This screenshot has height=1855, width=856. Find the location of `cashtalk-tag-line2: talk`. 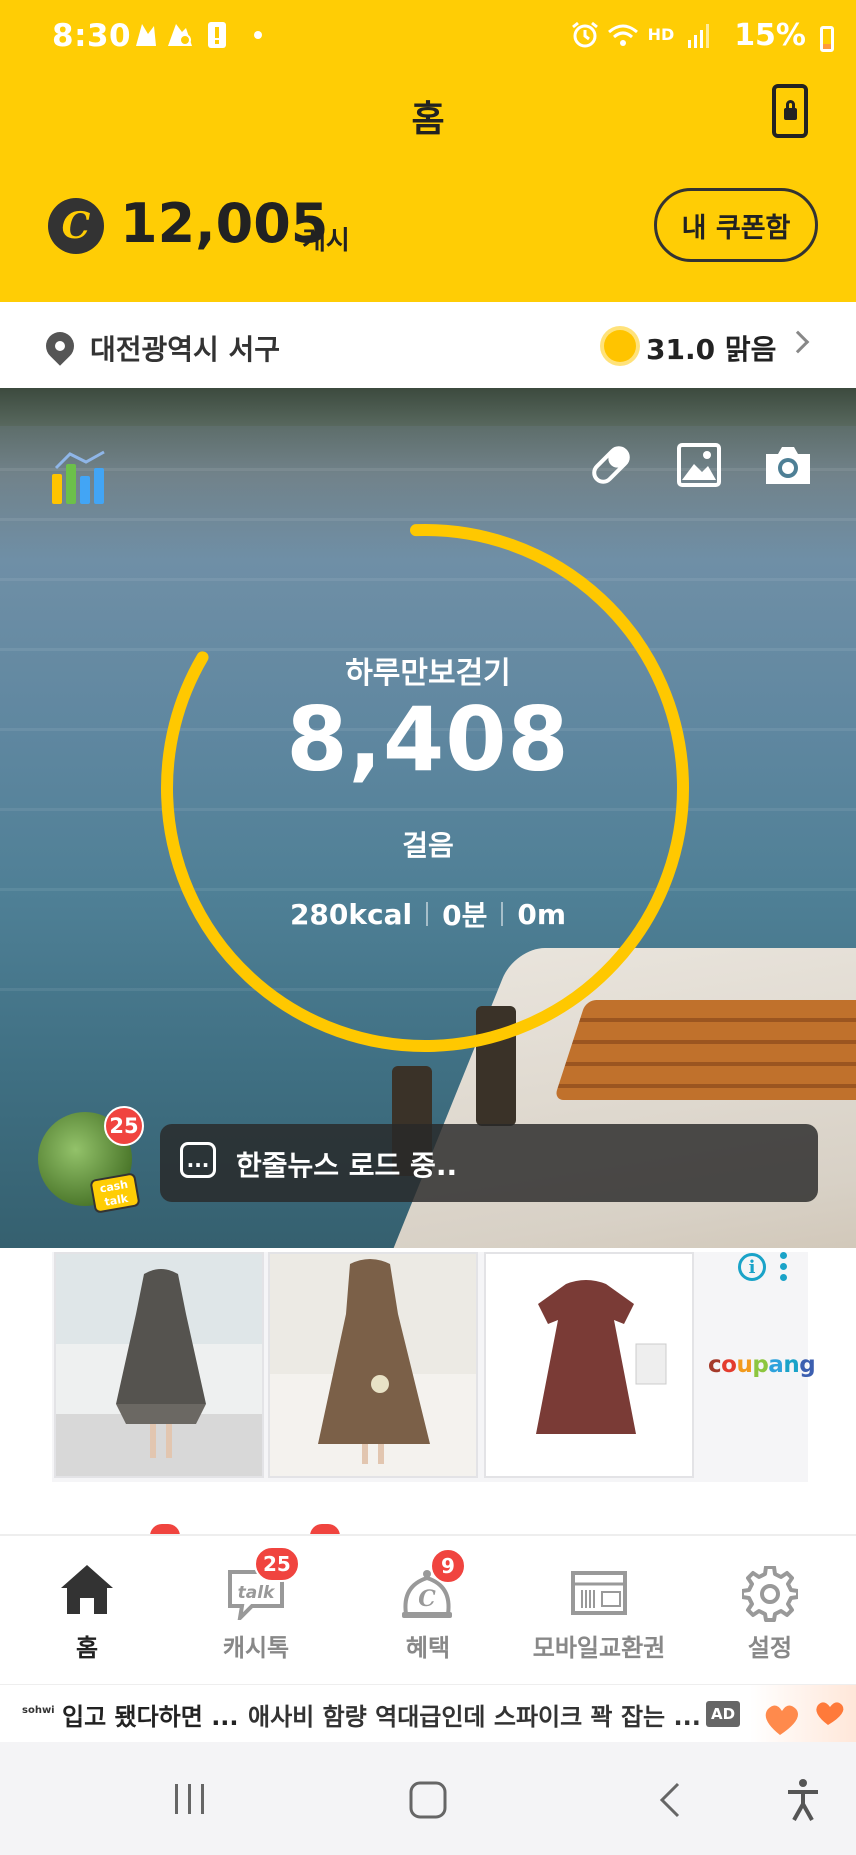

cashtalk-tag-line2: talk is located at coordinates (116, 1200).